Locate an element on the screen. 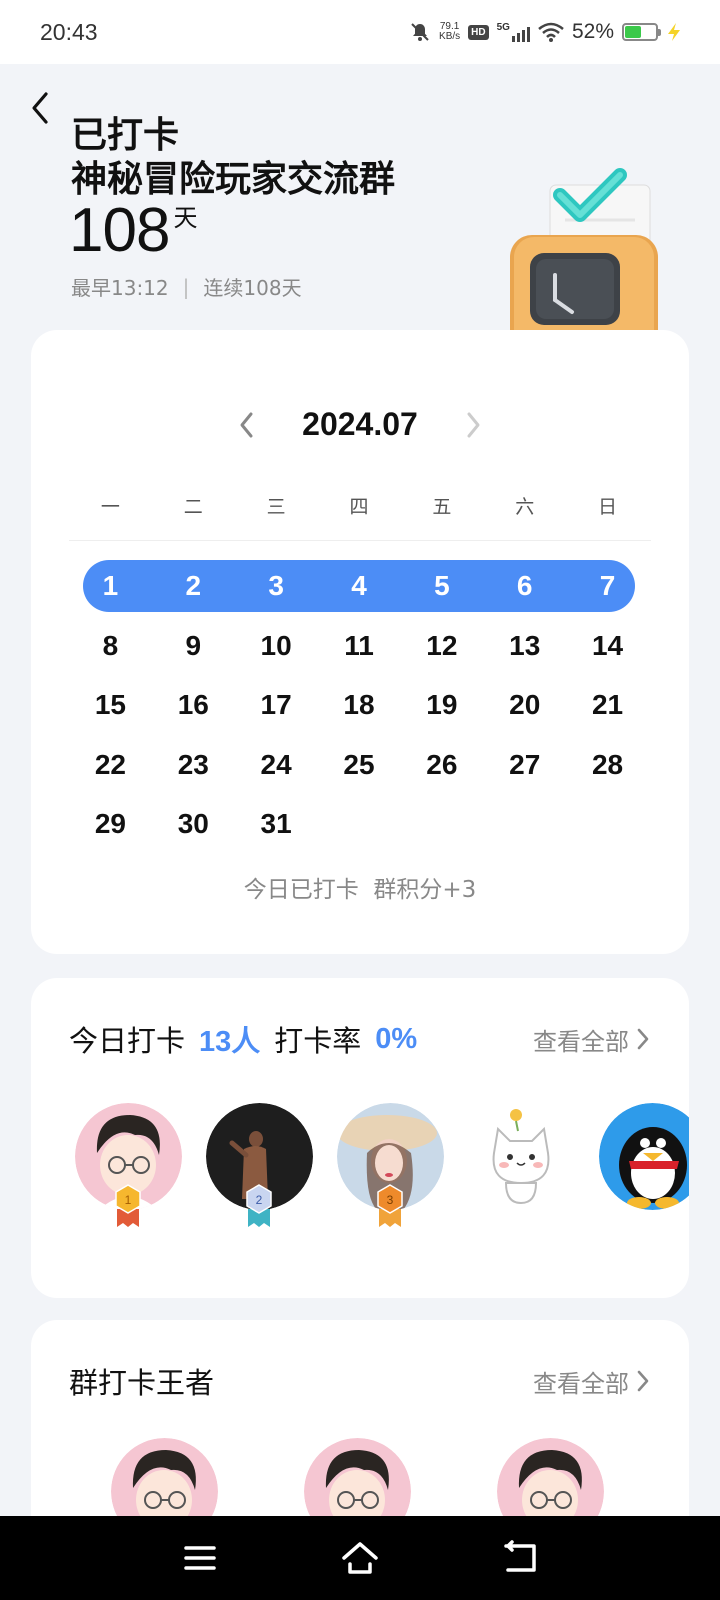 Image resolution: width=720 pixels, height=1600 pixels. battery-fill is located at coordinates (633, 32).